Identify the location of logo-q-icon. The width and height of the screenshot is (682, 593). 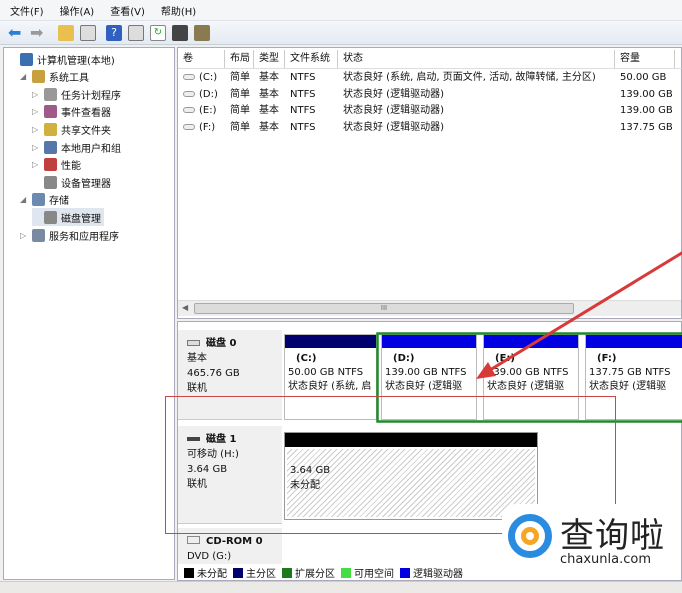
(530, 536).